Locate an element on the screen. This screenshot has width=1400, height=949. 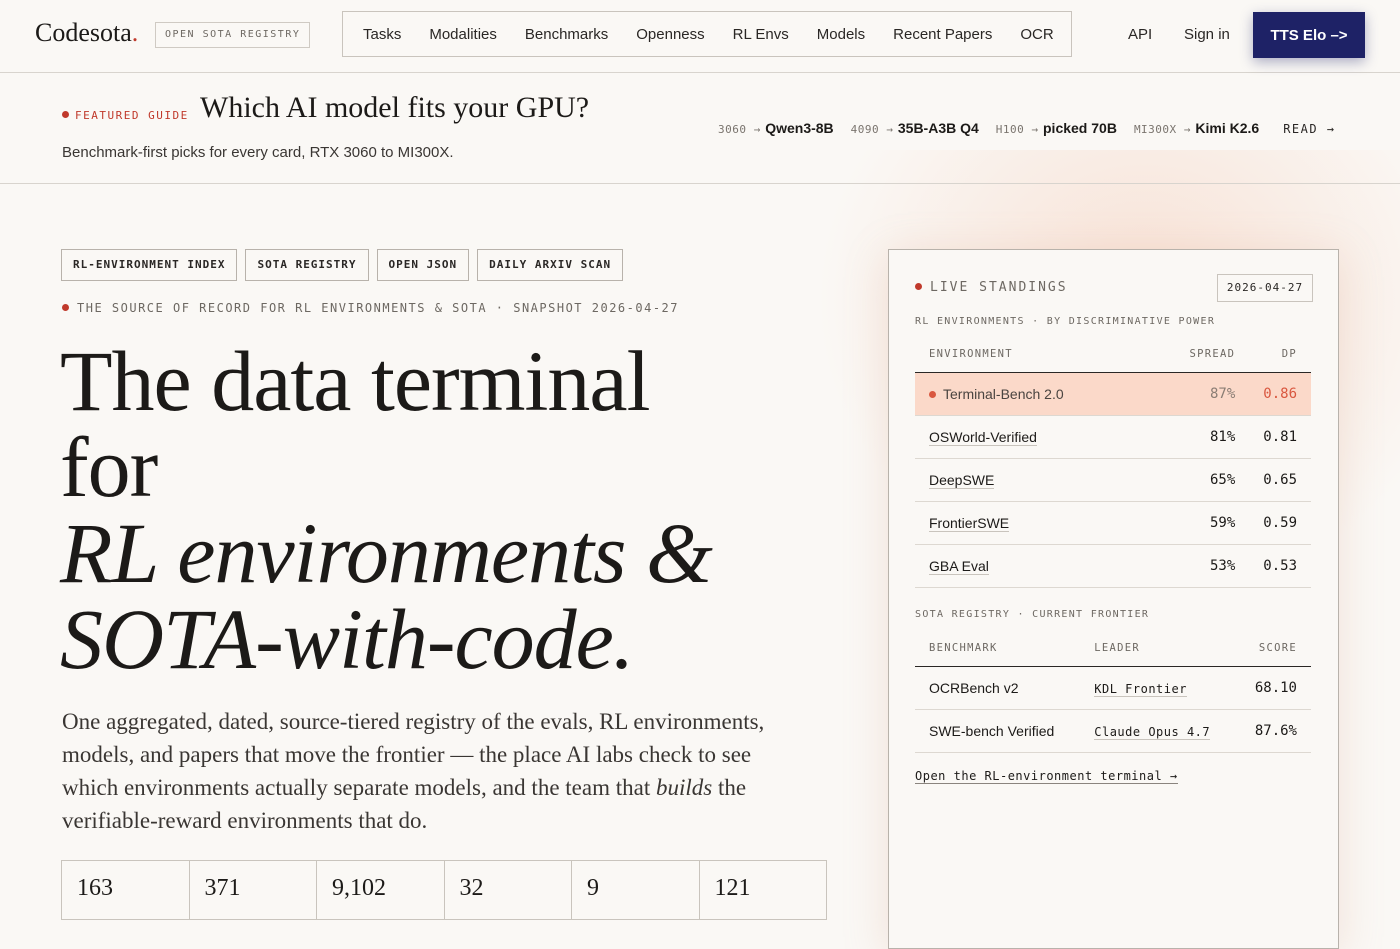
nav-rl-envs: RL Envs is located at coordinates (761, 34).